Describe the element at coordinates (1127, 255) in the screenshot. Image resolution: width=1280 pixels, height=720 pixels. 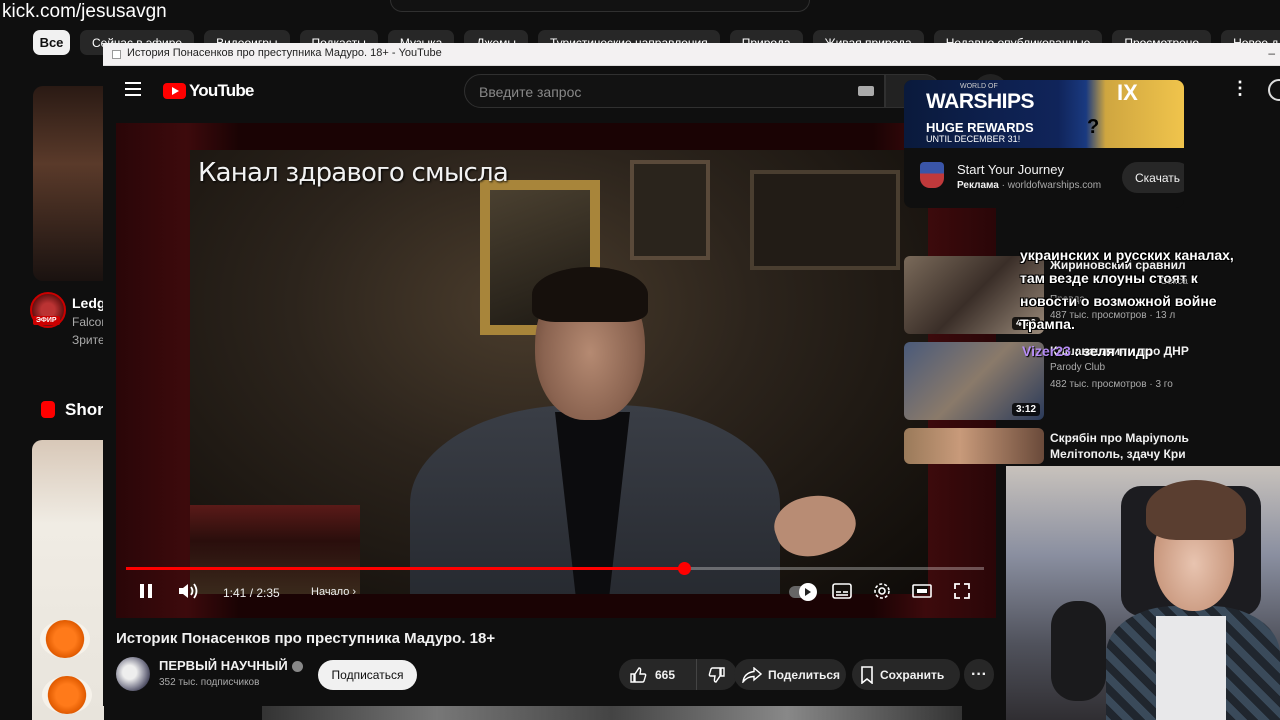
I see `caption-line: украинских и русских каналах,` at that location.